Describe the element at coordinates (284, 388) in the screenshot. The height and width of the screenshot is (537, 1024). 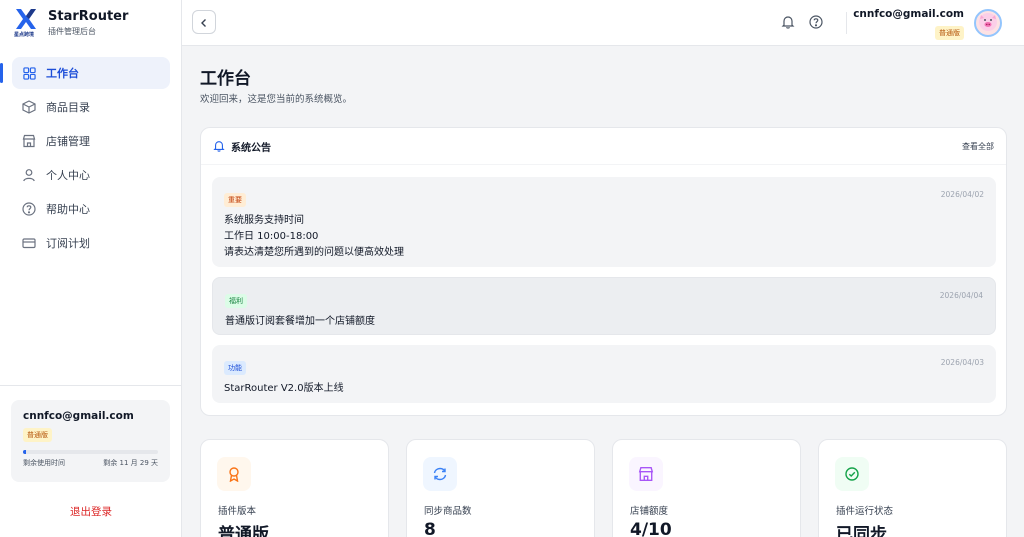
I see `announcement-text: StarRouter V2.0版本上线` at that location.